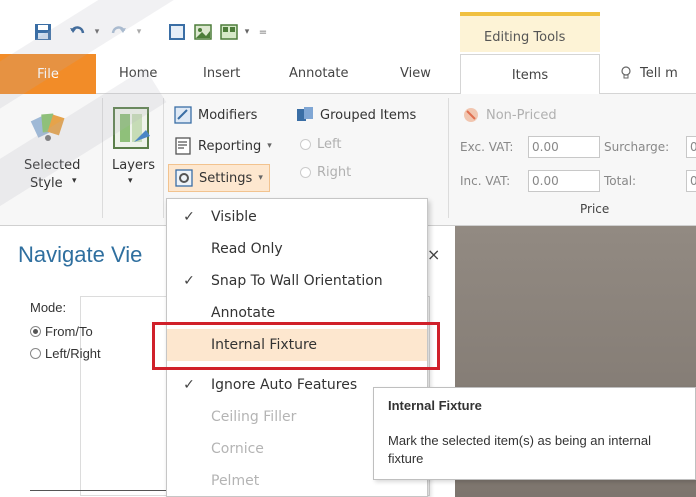 This screenshot has height=497, width=696. Describe the element at coordinates (368, 115) in the screenshot. I see `grouped-items-label: Grouped Items` at that location.